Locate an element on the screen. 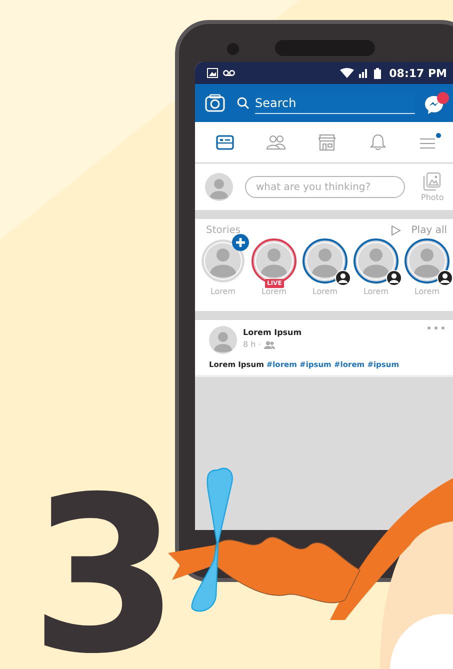 Image resolution: width=453 pixels, height=669 pixels. search-field: Search is located at coordinates (335, 103).